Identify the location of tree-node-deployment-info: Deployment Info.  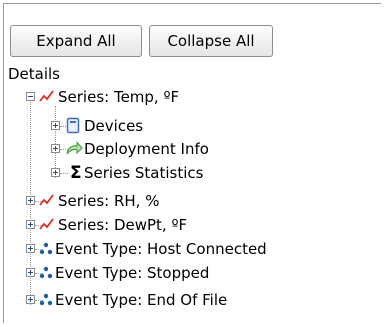
(190, 149).